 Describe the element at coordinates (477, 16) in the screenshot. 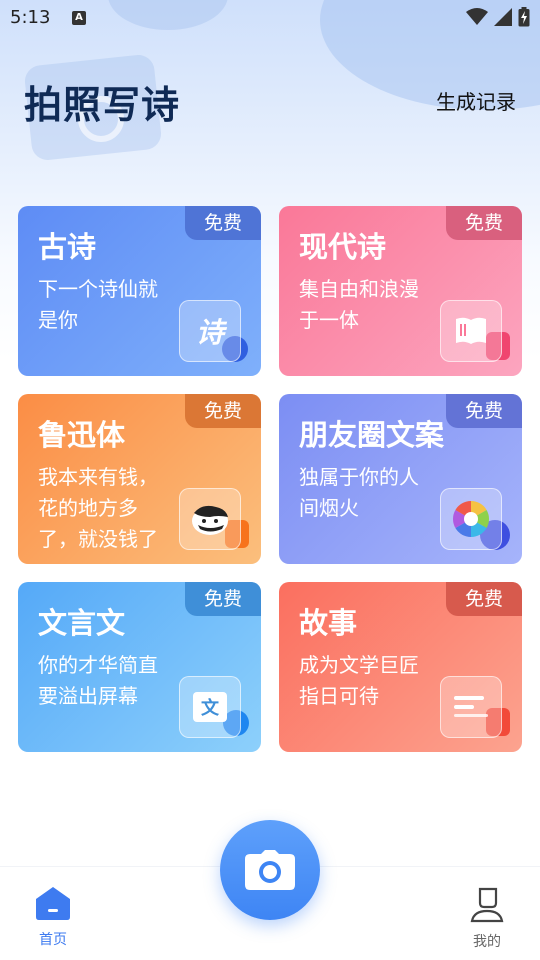

I see `wifi-icon` at that location.